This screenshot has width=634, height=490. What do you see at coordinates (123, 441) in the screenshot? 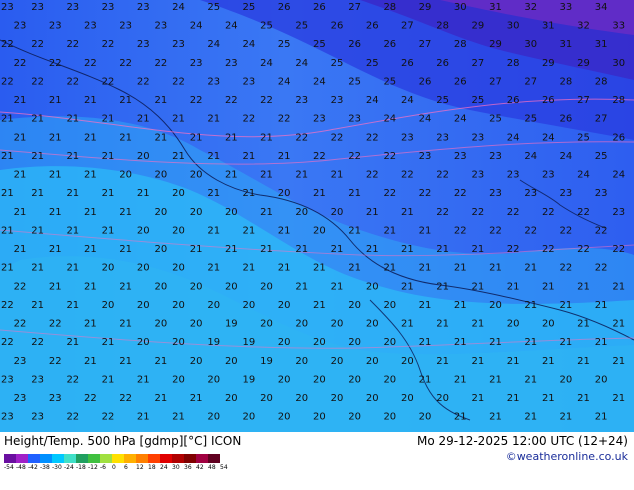
I see `map-title: Height/Temp. 500 hPa [gdmp][°C] ICON` at bounding box center [123, 441].